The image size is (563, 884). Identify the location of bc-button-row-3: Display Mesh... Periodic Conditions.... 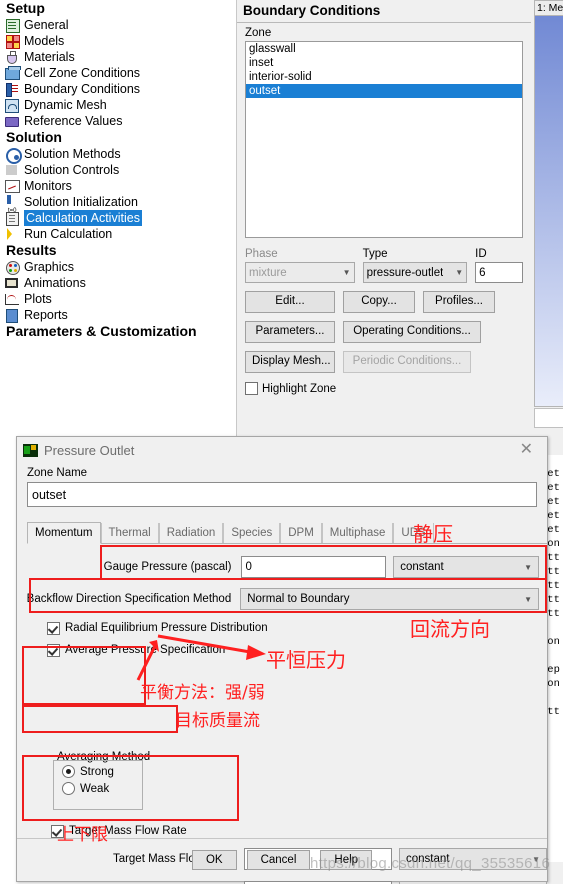
(384, 362).